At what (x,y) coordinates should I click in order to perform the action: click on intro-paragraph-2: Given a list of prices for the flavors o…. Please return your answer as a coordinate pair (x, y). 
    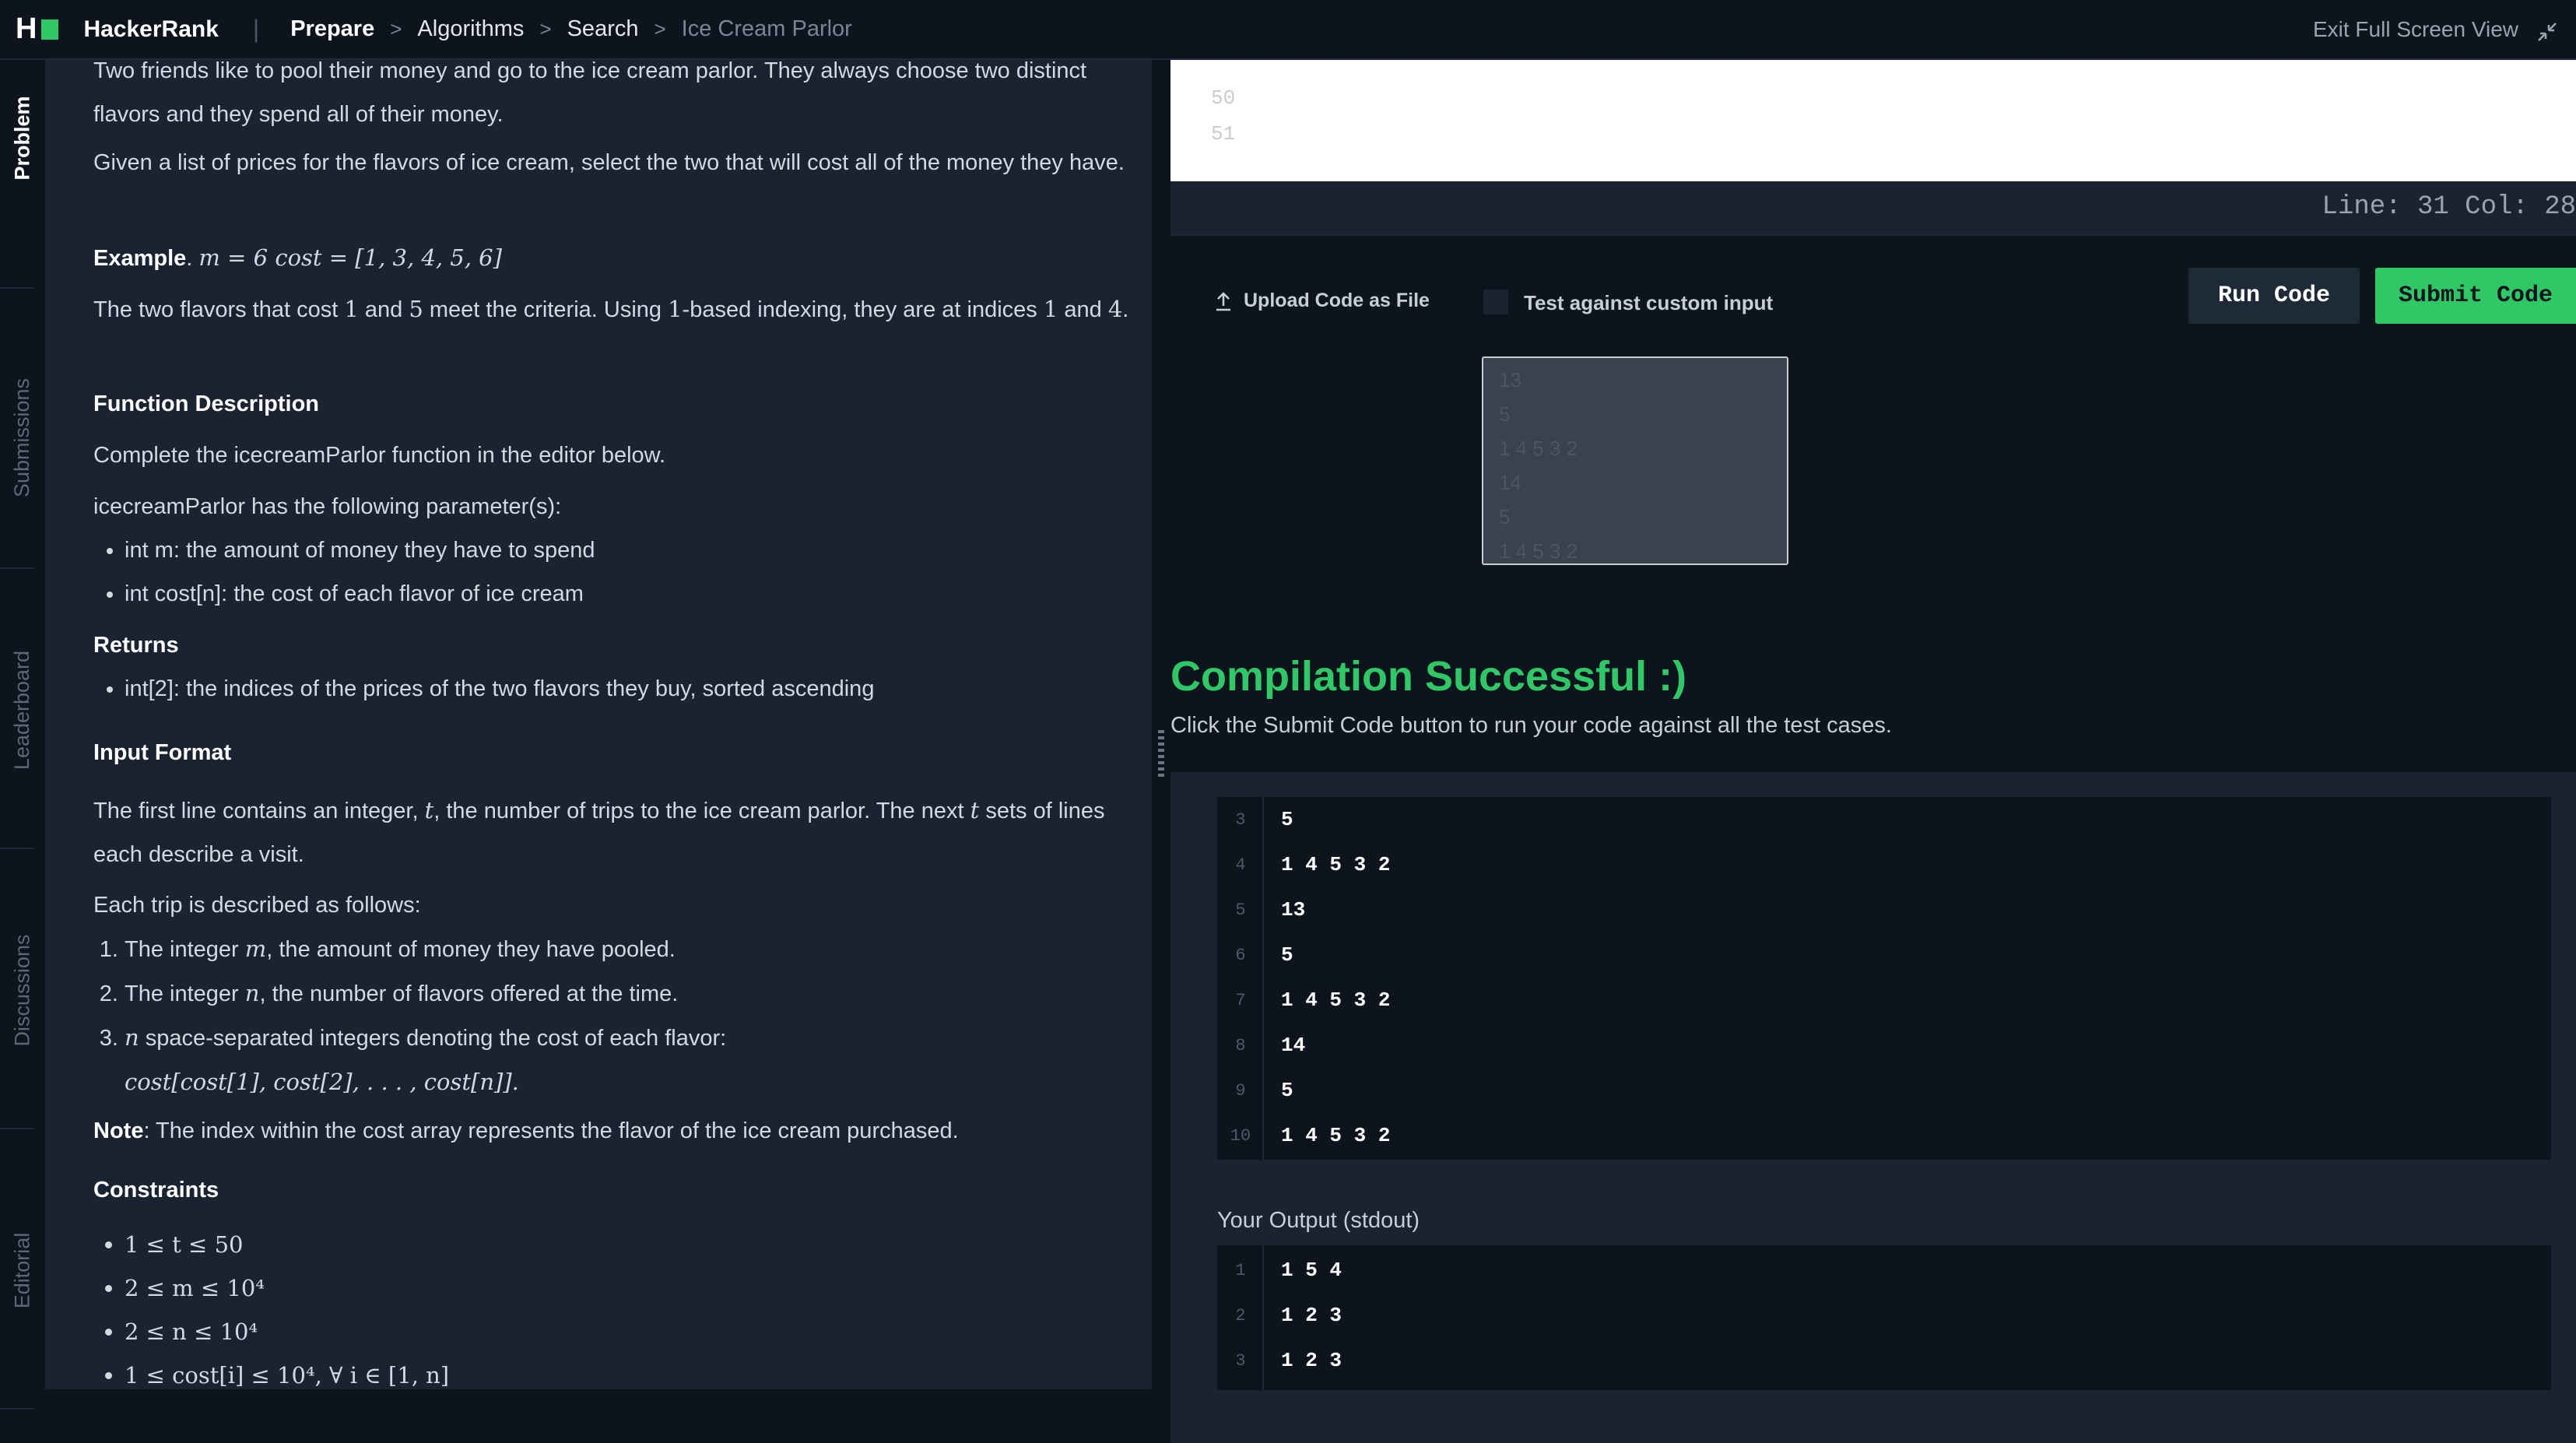
    Looking at the image, I should click on (609, 162).